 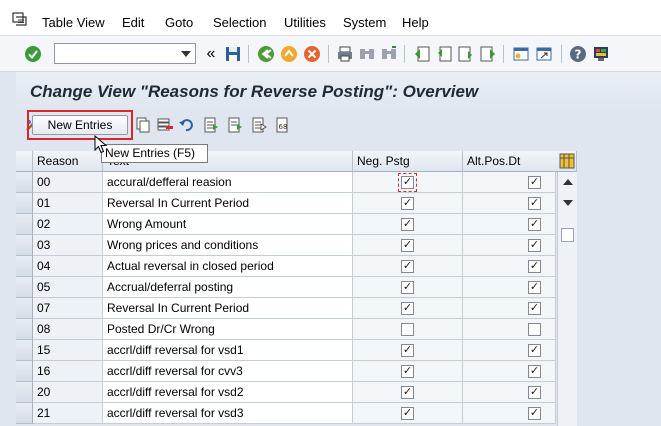 What do you see at coordinates (68, 413) in the screenshot?
I see `reason-cell: 21` at bounding box center [68, 413].